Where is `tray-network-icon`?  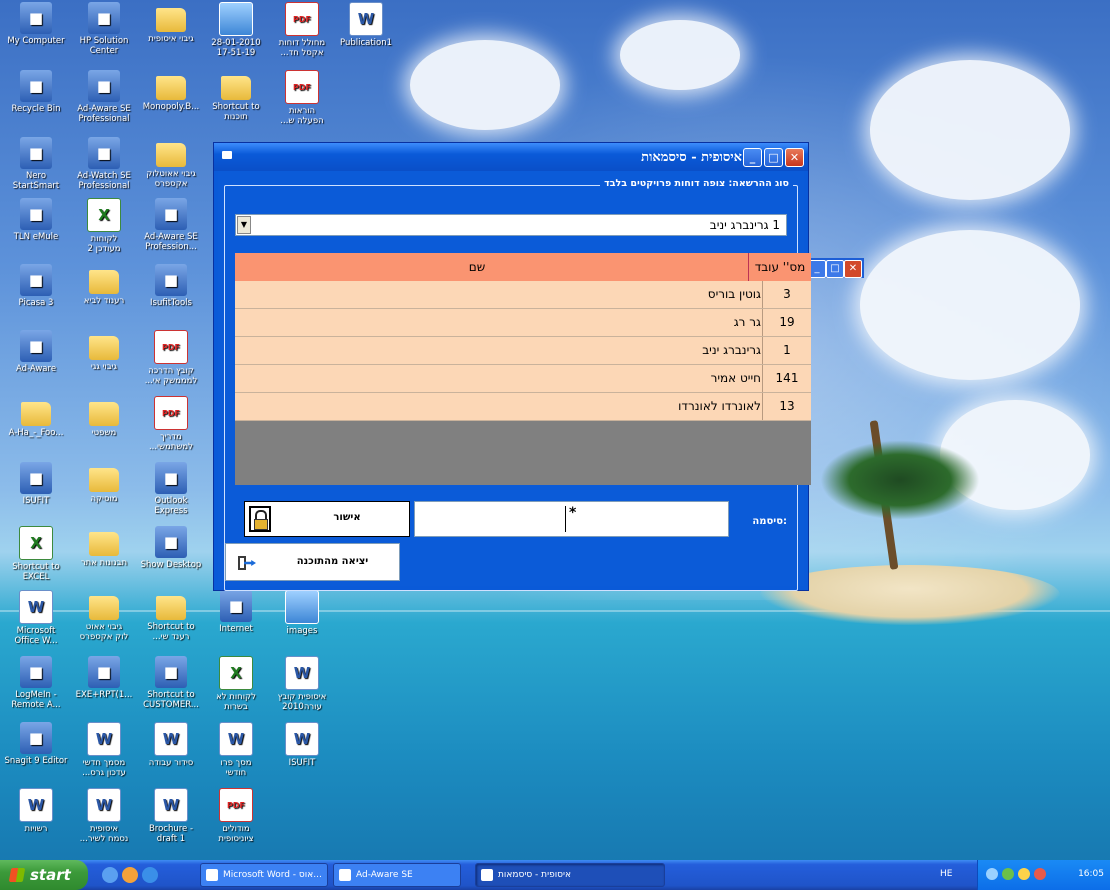
tray-network-icon is located at coordinates (992, 874).